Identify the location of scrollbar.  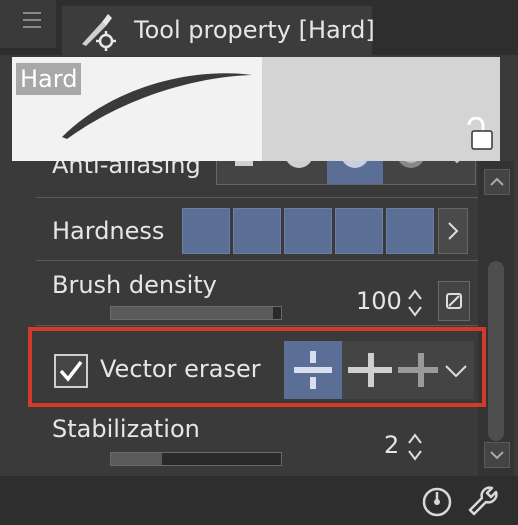
(496, 318).